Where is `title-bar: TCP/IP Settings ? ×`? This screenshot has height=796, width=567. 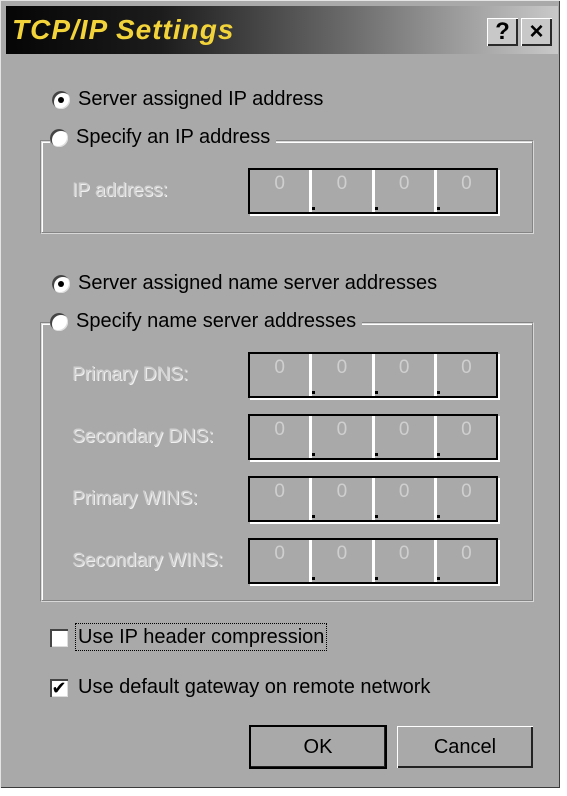 title-bar: TCP/IP Settings ? × is located at coordinates (282, 30).